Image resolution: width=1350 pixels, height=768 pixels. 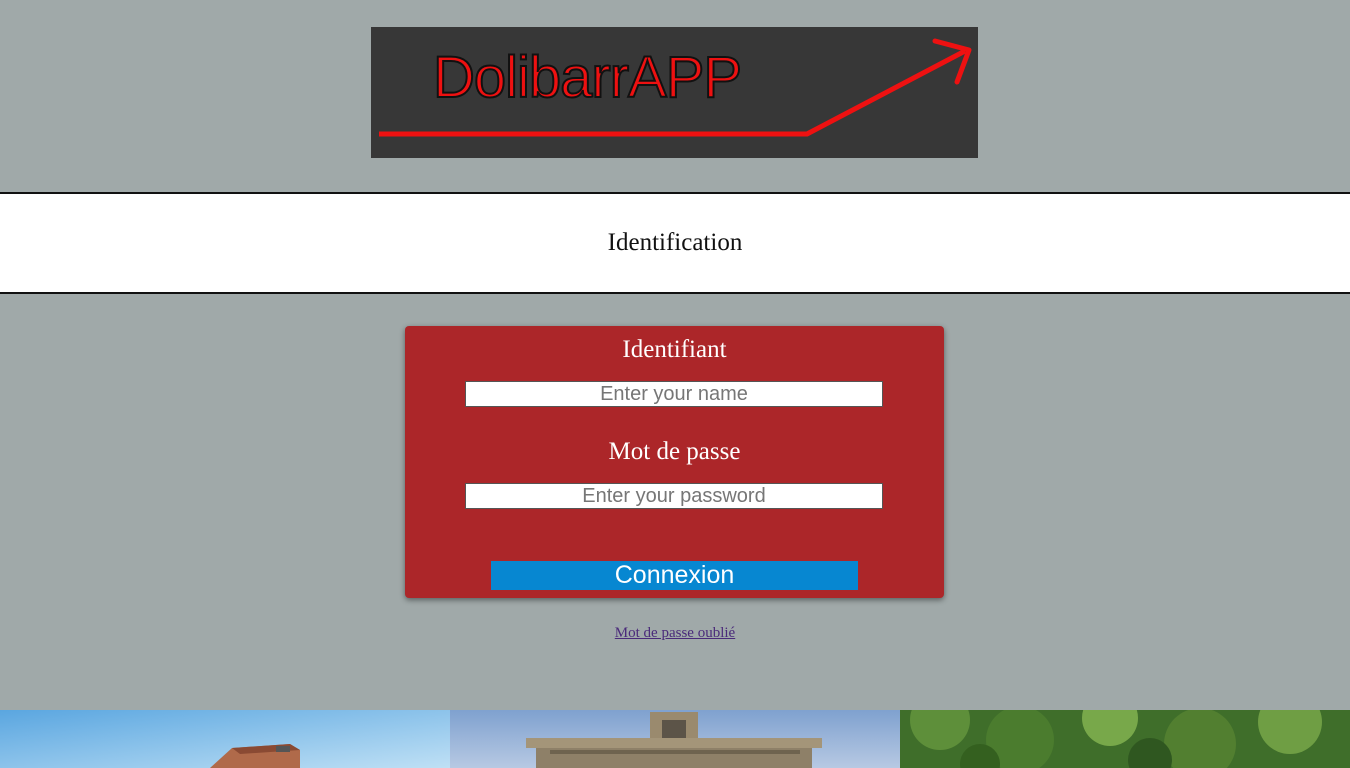 What do you see at coordinates (674, 496) in the screenshot?
I see `password-input` at bounding box center [674, 496].